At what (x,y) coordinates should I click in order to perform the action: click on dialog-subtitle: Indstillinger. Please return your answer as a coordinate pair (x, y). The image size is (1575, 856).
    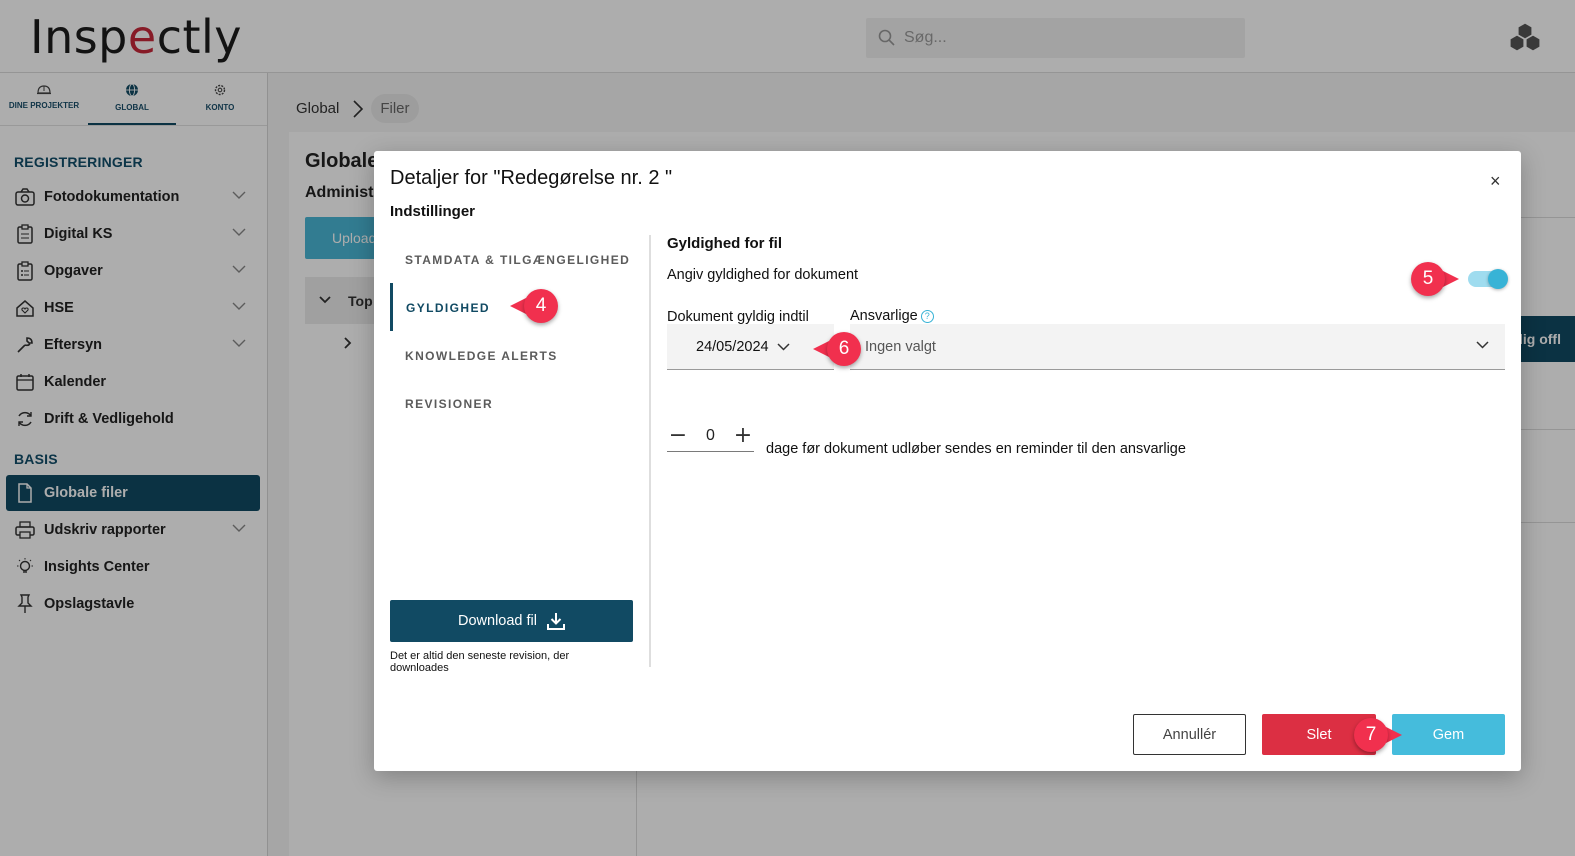
    Looking at the image, I should click on (433, 211).